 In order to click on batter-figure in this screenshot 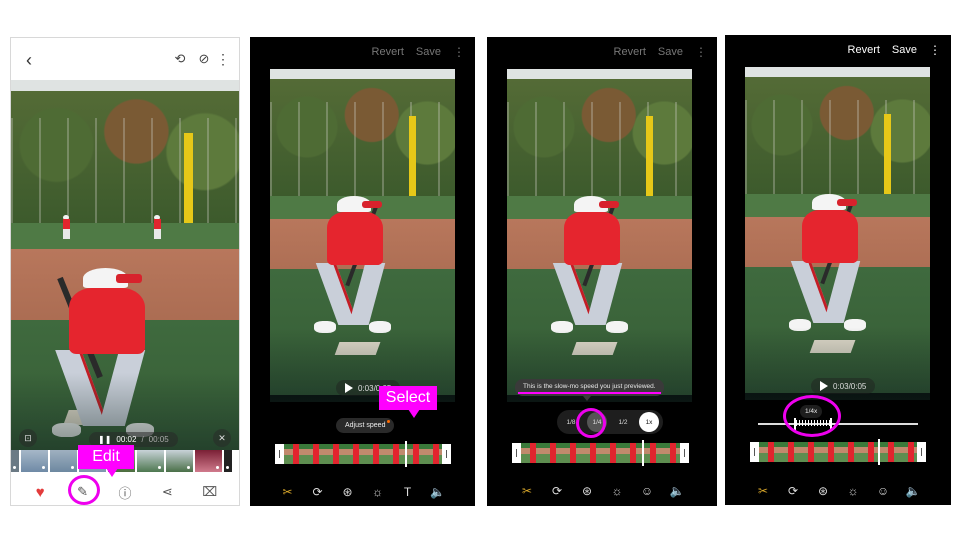, I will do `click(355, 265)`.